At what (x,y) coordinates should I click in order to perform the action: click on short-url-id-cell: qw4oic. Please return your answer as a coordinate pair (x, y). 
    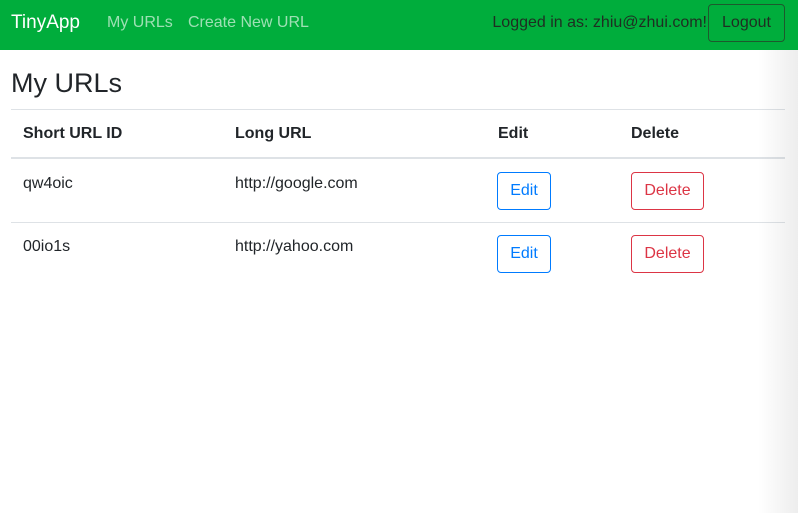
    Looking at the image, I should click on (48, 183).